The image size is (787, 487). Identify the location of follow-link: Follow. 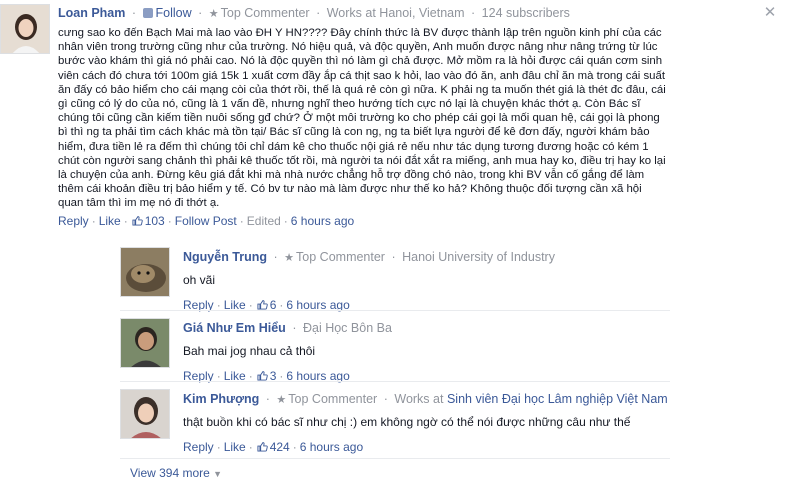
(174, 13).